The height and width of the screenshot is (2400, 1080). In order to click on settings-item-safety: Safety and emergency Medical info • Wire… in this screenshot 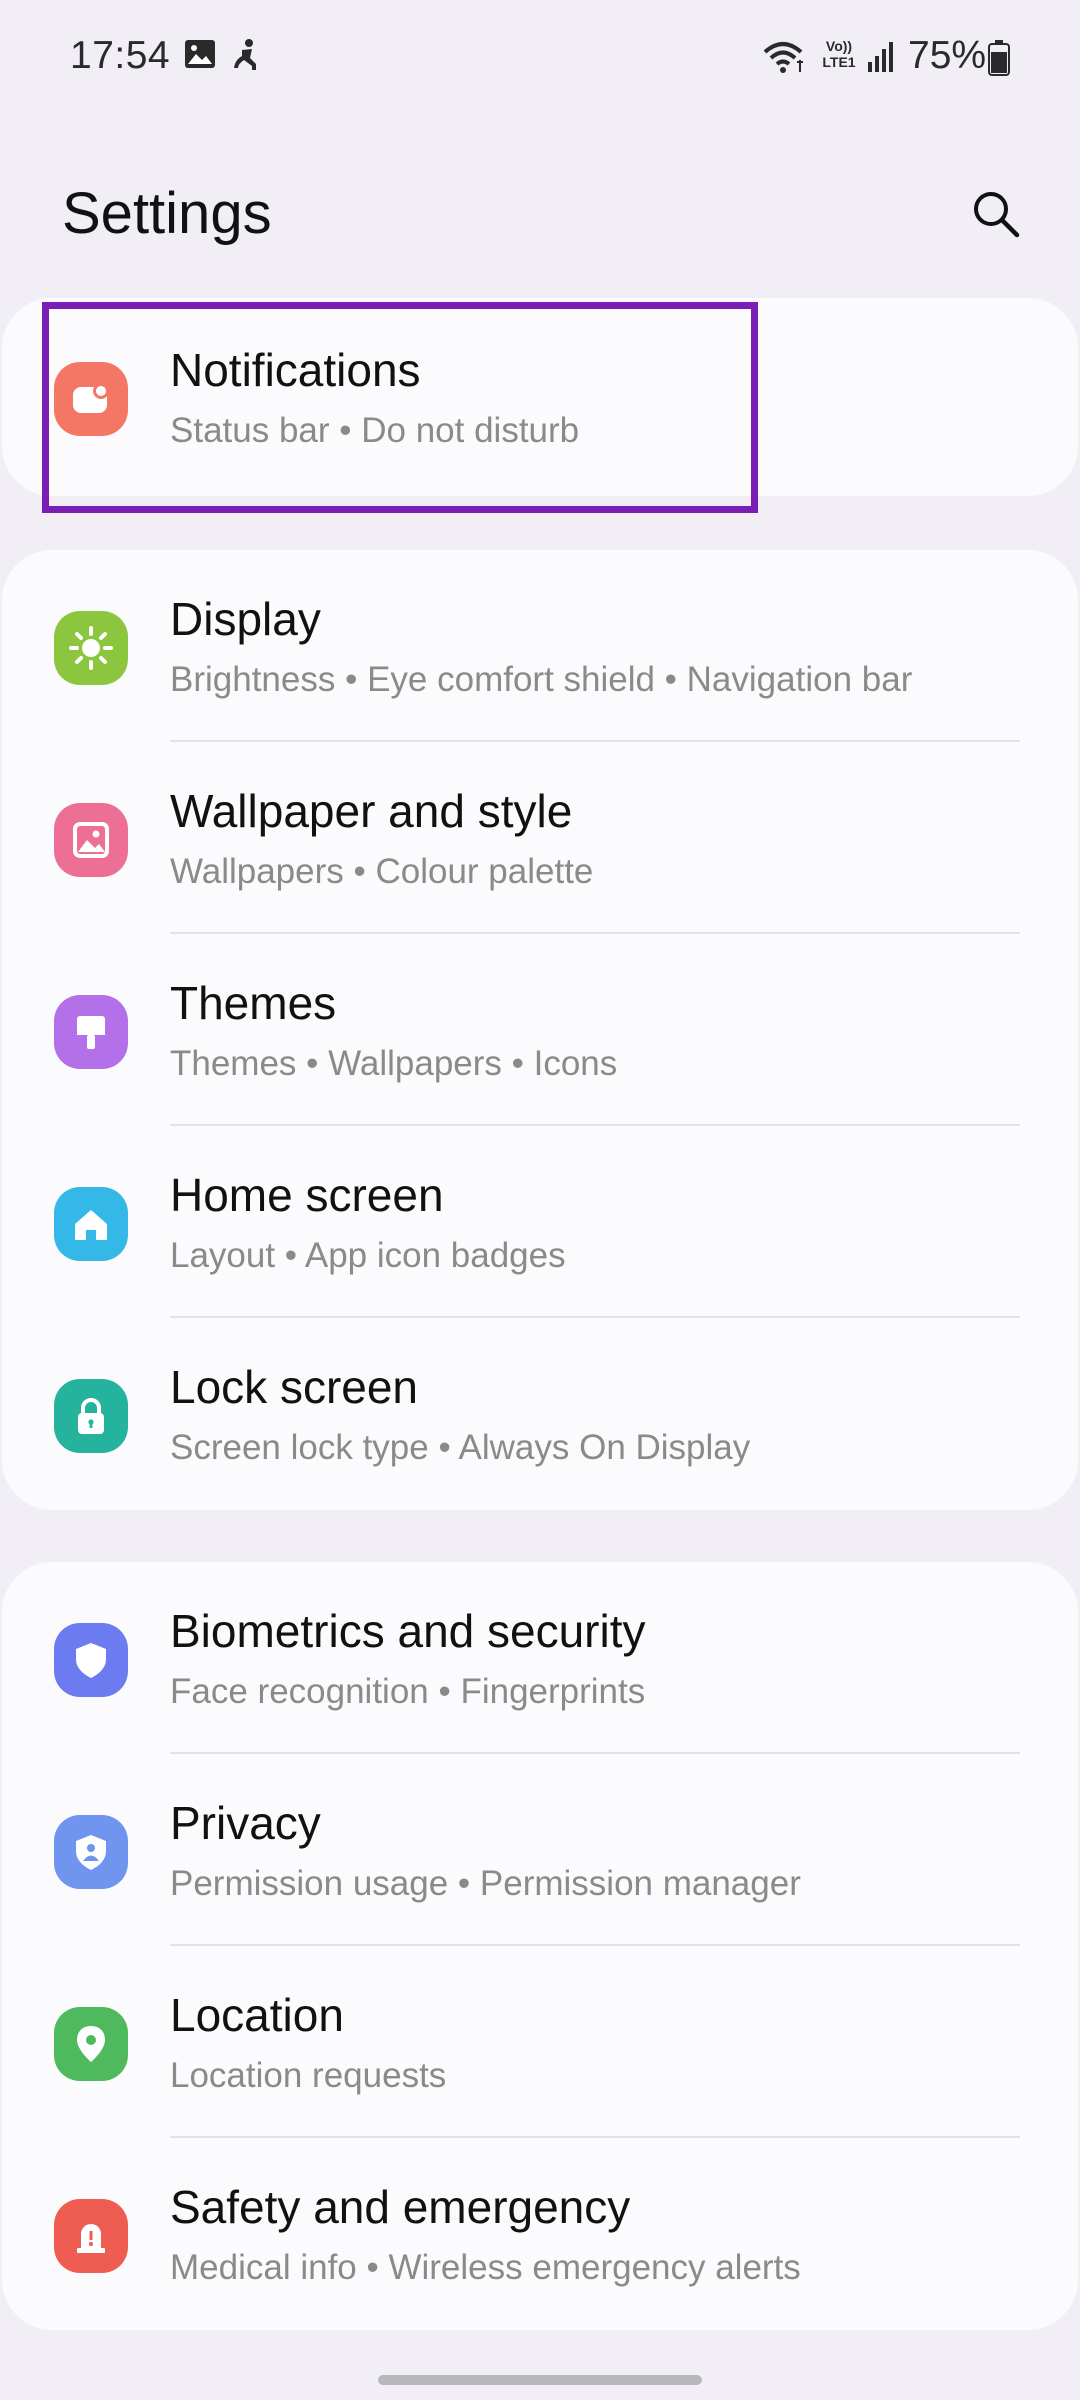, I will do `click(540, 2234)`.